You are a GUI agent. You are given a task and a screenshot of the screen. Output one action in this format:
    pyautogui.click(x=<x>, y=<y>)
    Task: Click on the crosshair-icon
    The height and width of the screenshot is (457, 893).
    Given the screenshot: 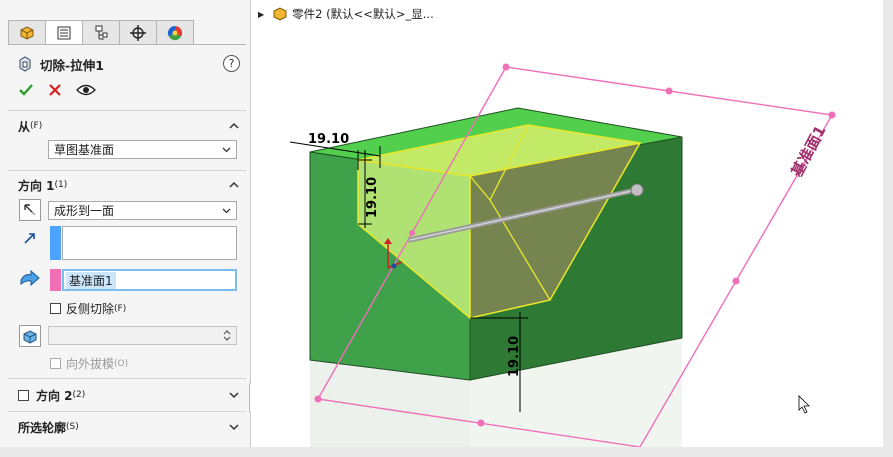 What is the action you would take?
    pyautogui.click(x=138, y=32)
    